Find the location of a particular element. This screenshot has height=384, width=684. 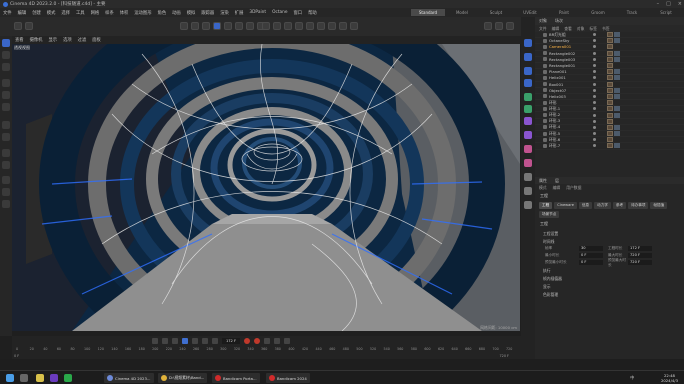

layout-tab: Groom is located at coordinates (598, 12).